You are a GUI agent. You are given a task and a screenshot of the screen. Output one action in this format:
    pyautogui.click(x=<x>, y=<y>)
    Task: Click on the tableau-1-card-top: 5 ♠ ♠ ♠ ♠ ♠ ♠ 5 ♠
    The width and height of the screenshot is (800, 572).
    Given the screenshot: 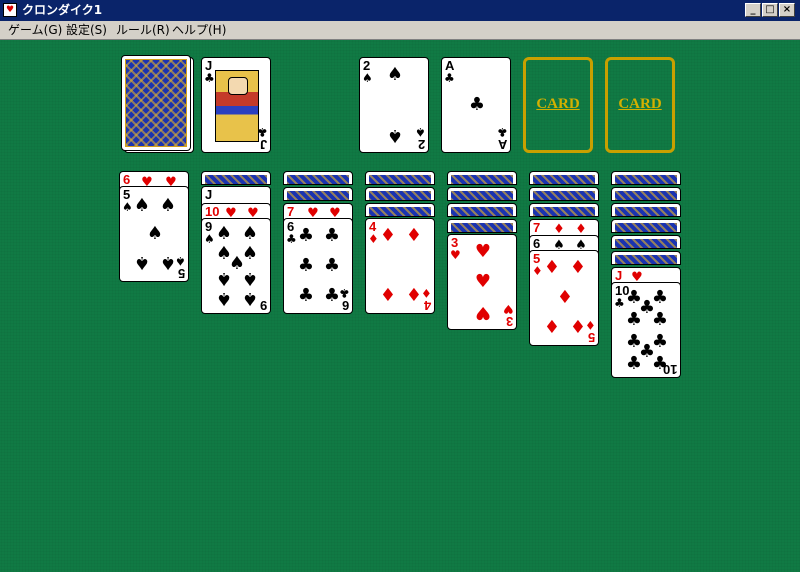 What is the action you would take?
    pyautogui.click(x=154, y=234)
    